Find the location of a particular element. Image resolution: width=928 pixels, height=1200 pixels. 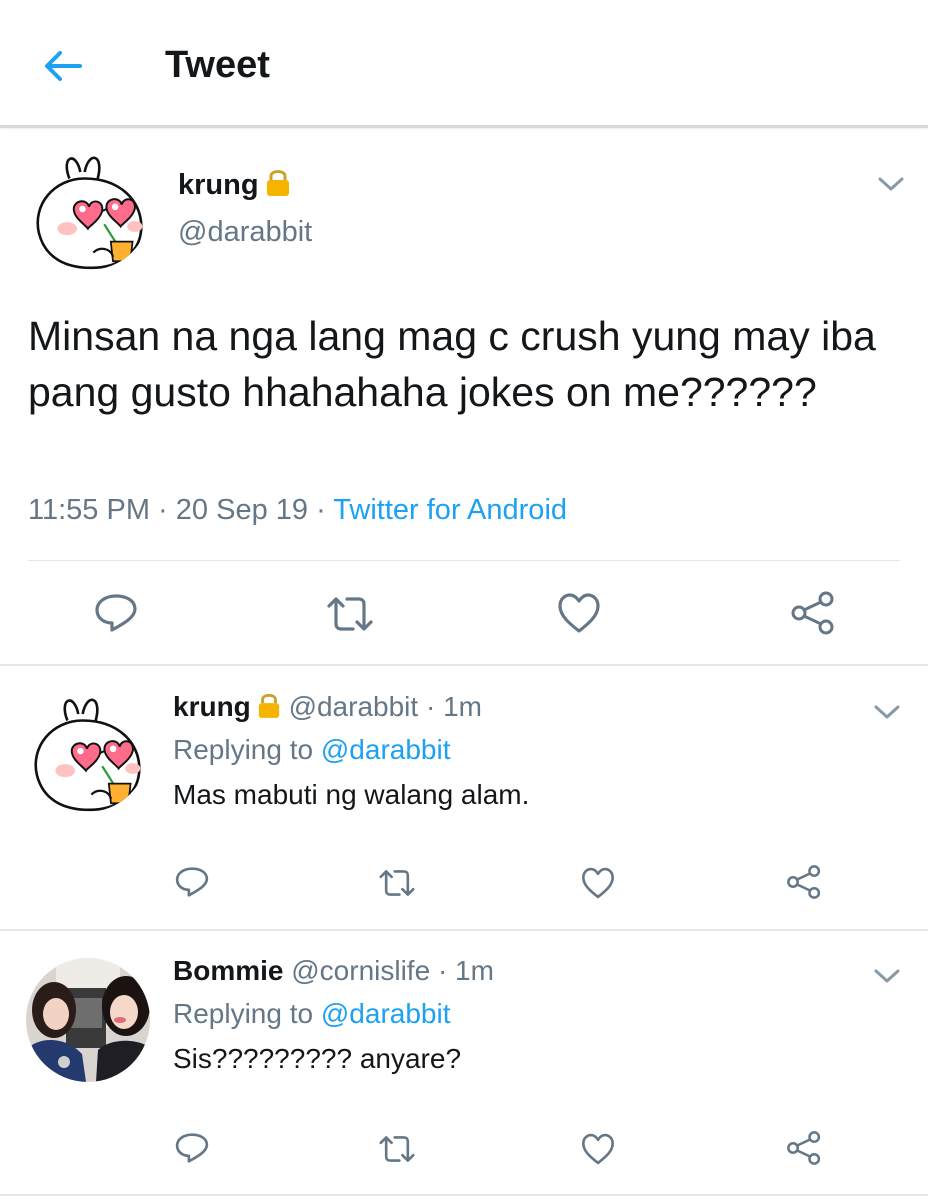

author-name-text: krung is located at coordinates (218, 185).